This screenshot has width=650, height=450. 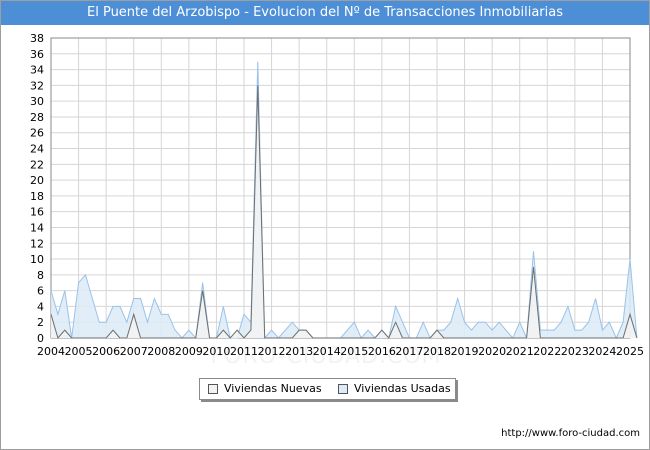 What do you see at coordinates (213, 389) in the screenshot?
I see `legend-swatch-viviendas-nuevas` at bounding box center [213, 389].